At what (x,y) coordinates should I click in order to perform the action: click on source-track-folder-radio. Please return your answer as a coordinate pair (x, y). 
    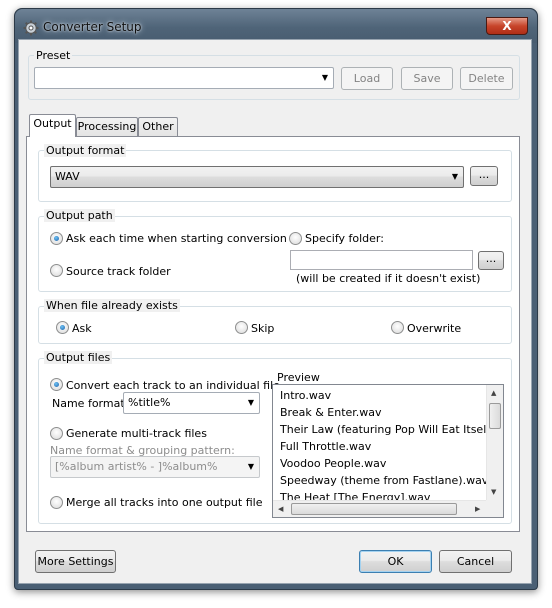
    Looking at the image, I should click on (56, 270).